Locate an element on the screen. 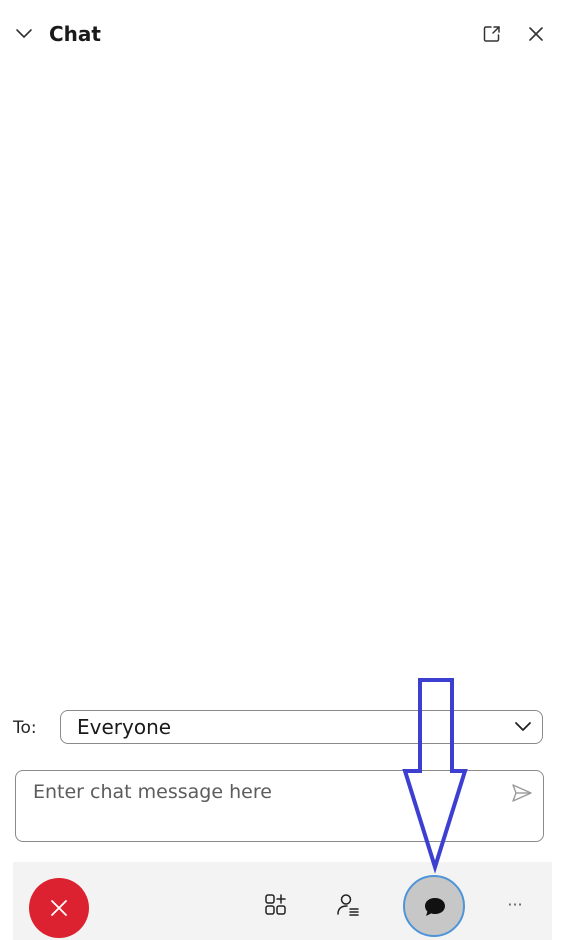 This screenshot has height=940, width=564. more-options-button: ··· is located at coordinates (515, 905).